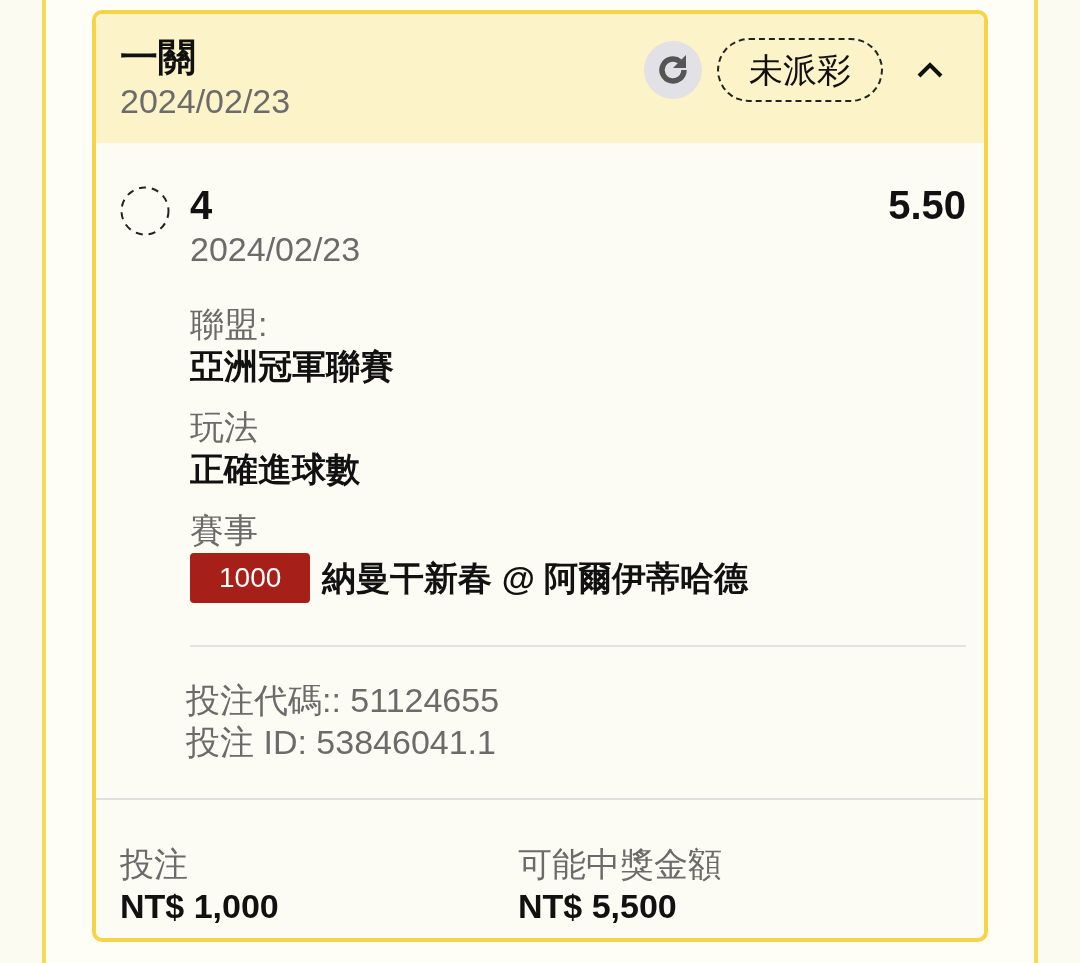 The width and height of the screenshot is (1080, 963). Describe the element at coordinates (224, 530) in the screenshot. I see `detail-label: 賽事` at that location.